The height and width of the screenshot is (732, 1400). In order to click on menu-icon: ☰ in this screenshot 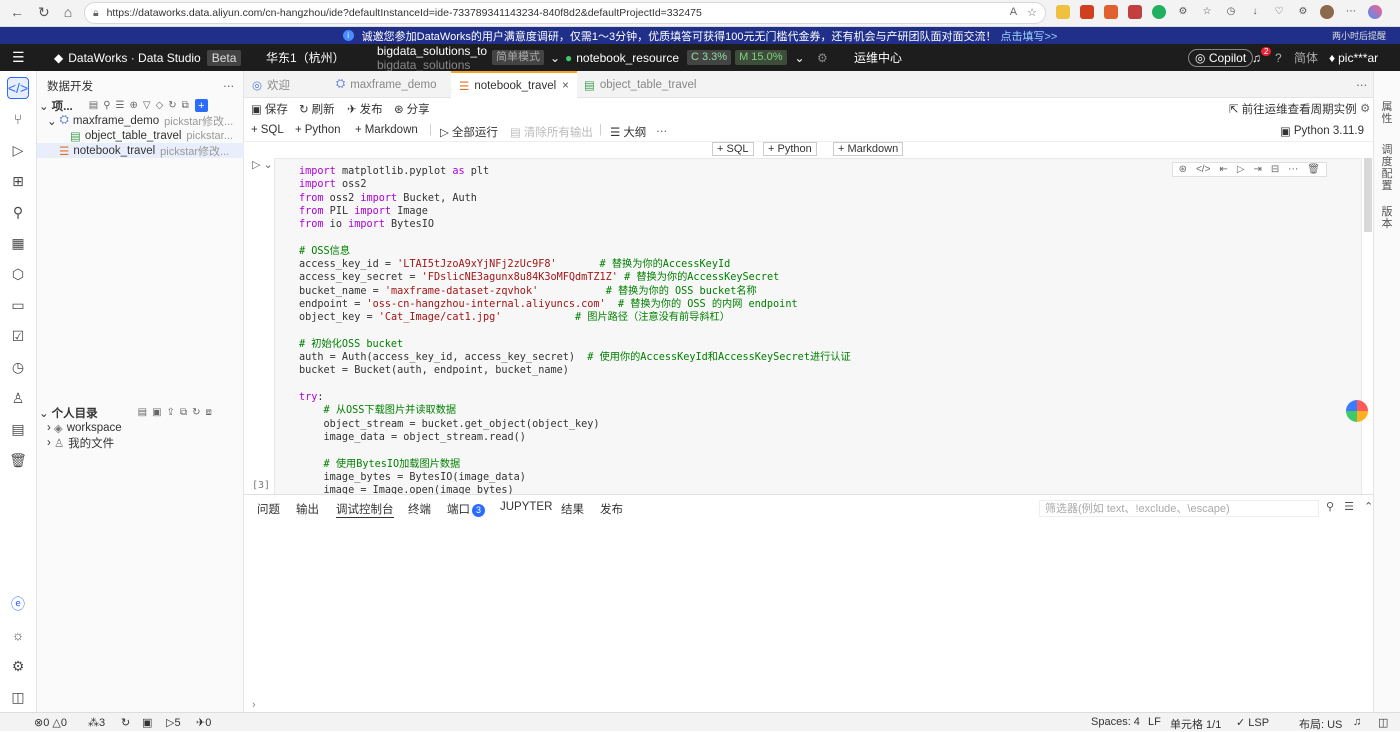, I will do `click(18, 57)`.